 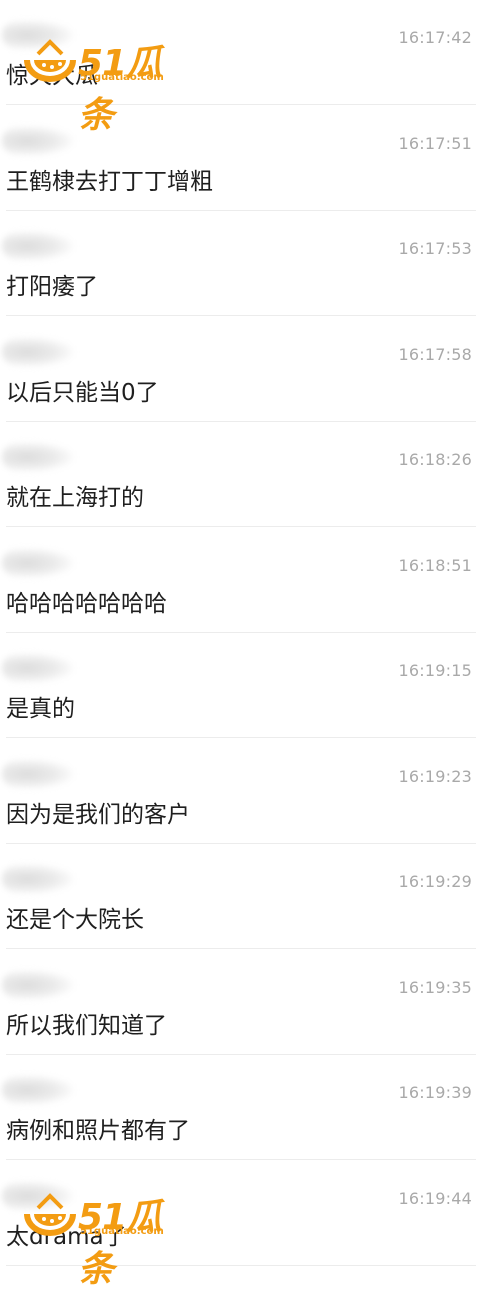 I want to click on message-timestamp: 16:19:15, so click(x=435, y=670).